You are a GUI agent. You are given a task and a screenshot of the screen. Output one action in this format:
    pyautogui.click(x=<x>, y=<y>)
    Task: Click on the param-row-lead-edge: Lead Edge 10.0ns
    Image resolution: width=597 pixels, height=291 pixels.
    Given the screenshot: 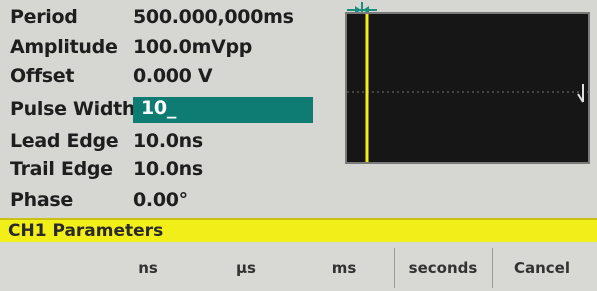 What is the action you would take?
    pyautogui.click(x=170, y=143)
    